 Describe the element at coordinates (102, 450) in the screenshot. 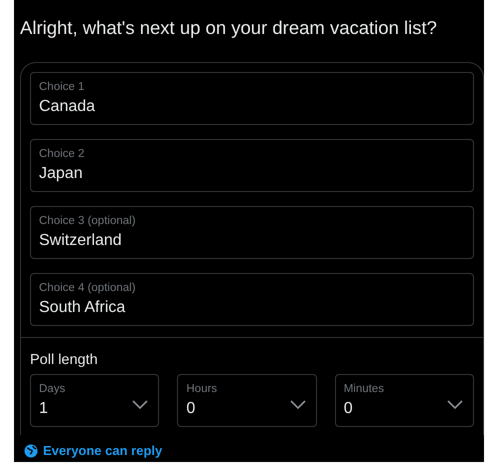

I see `reply-setting-link: Everyone can reply` at that location.